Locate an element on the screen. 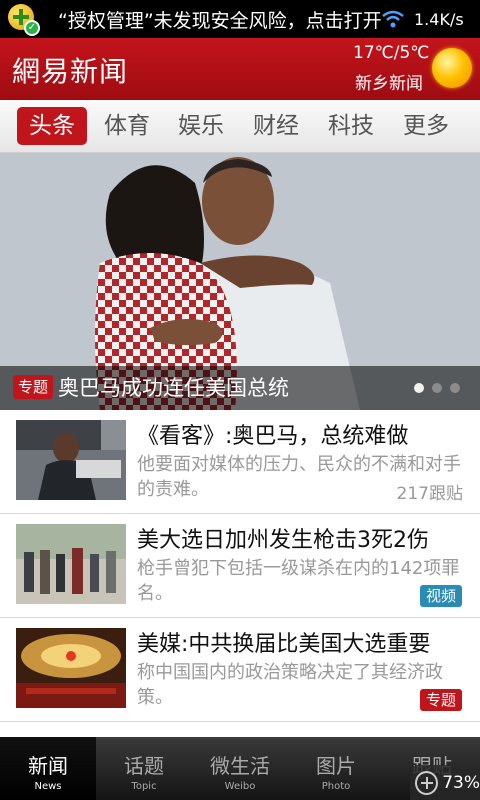 The height and width of the screenshot is (800, 480). topic-badge: 专题 is located at coordinates (33, 387).